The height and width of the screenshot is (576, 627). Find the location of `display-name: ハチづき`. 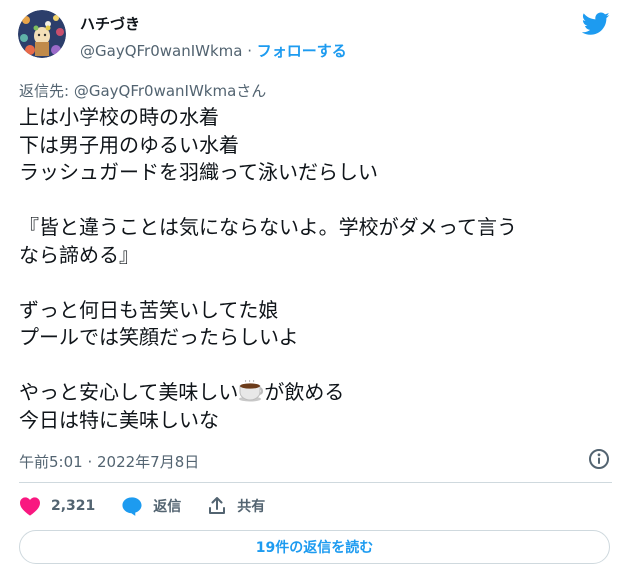

display-name: ハチづき is located at coordinates (110, 23).